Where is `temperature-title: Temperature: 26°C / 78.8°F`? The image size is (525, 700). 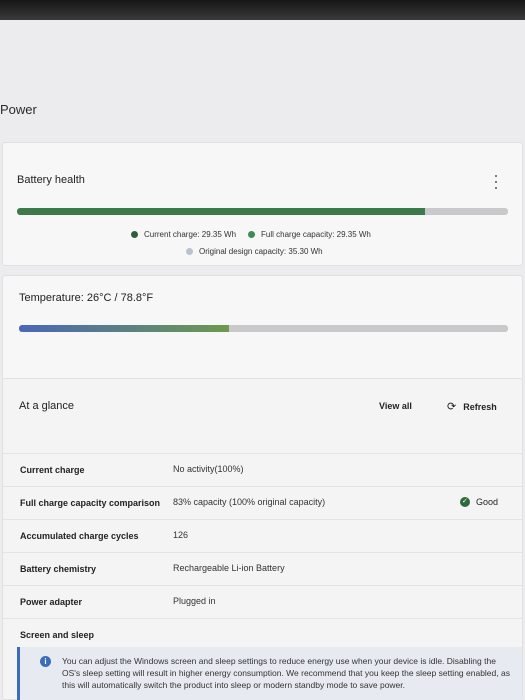 temperature-title: Temperature: 26°C / 78.8°F is located at coordinates (86, 298).